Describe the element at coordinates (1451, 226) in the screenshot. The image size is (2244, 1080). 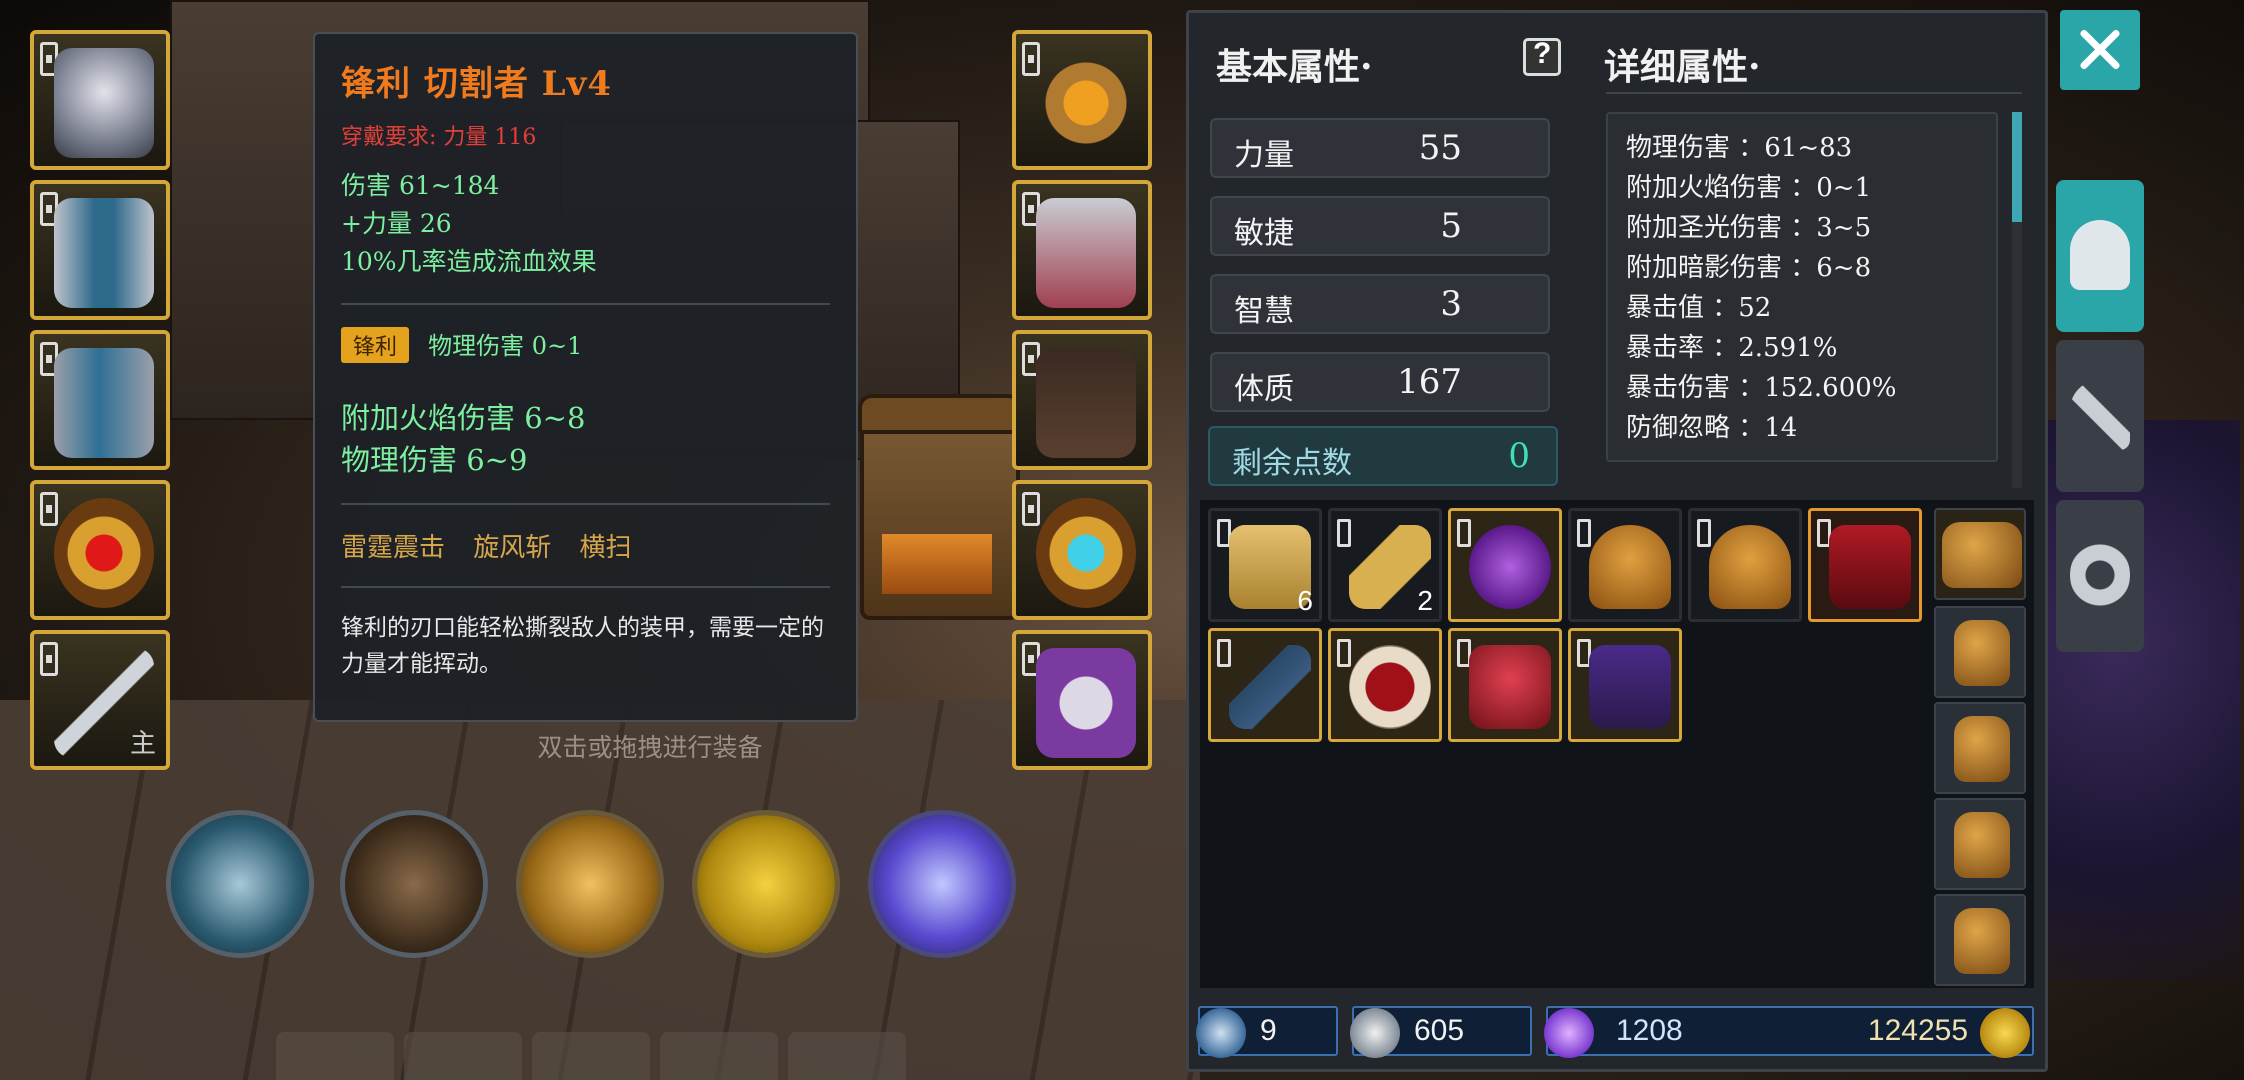
I see `stat-value: 5` at that location.